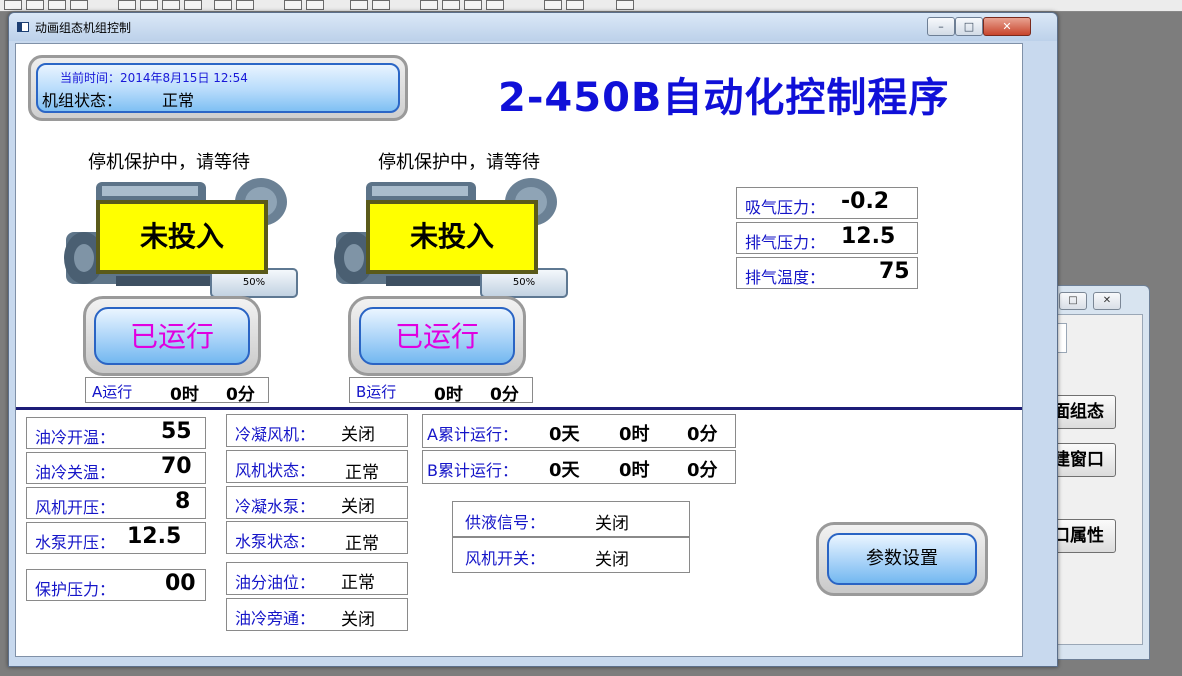 The width and height of the screenshot is (1182, 676). I want to click on unit-a-run-label: 已运行, so click(172, 336).